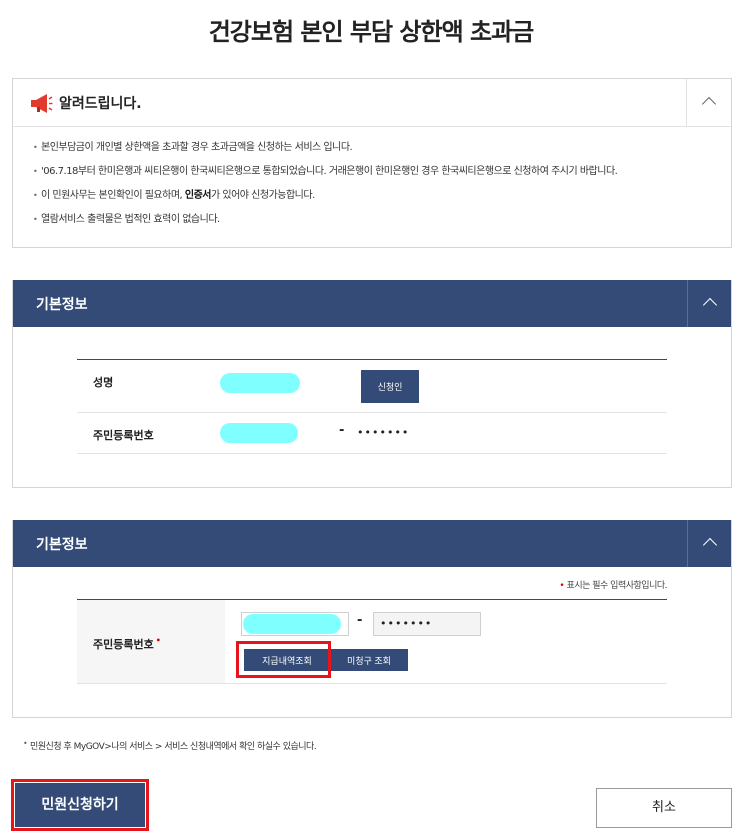 This screenshot has height=835, width=742. What do you see at coordinates (42, 103) in the screenshot?
I see `megaphone-icon` at bounding box center [42, 103].